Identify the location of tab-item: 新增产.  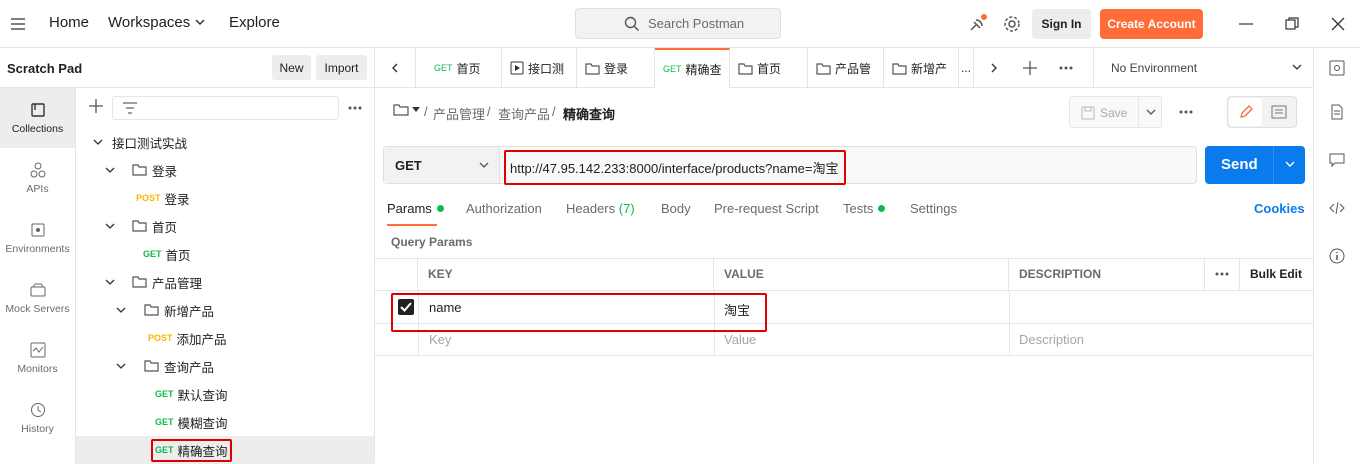
(921, 68).